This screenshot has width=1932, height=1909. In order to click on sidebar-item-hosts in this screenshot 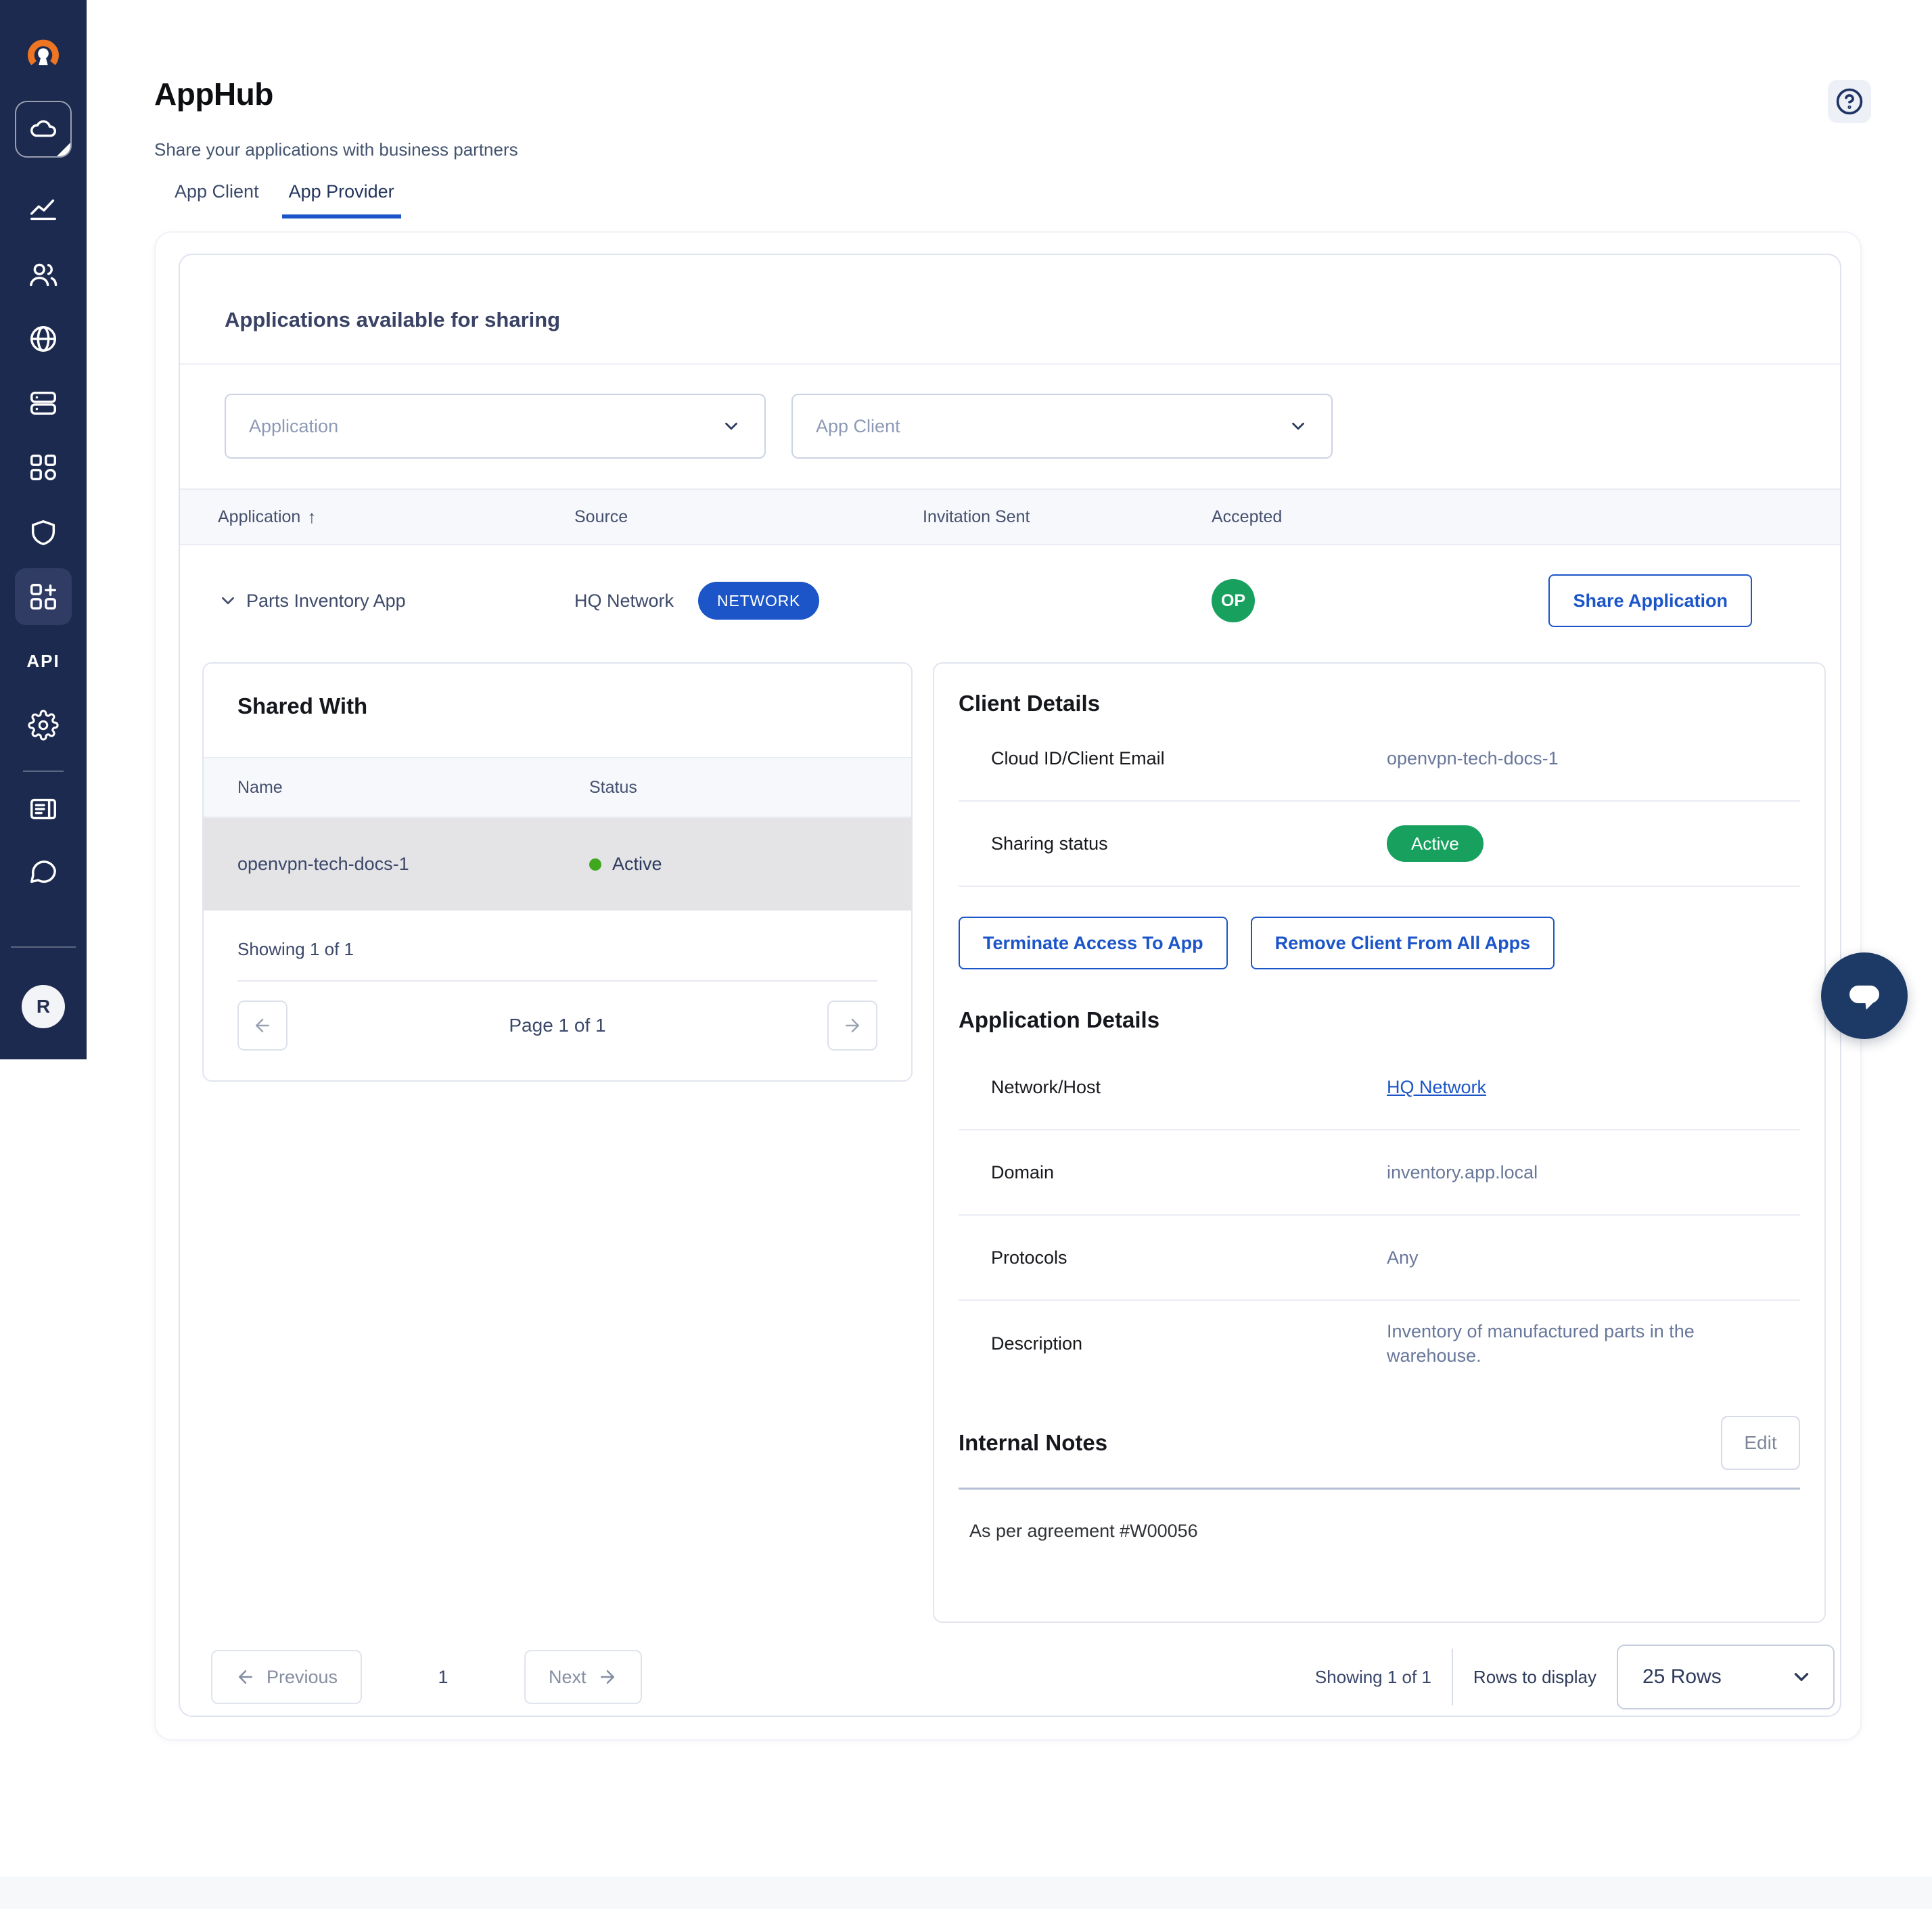, I will do `click(43, 403)`.